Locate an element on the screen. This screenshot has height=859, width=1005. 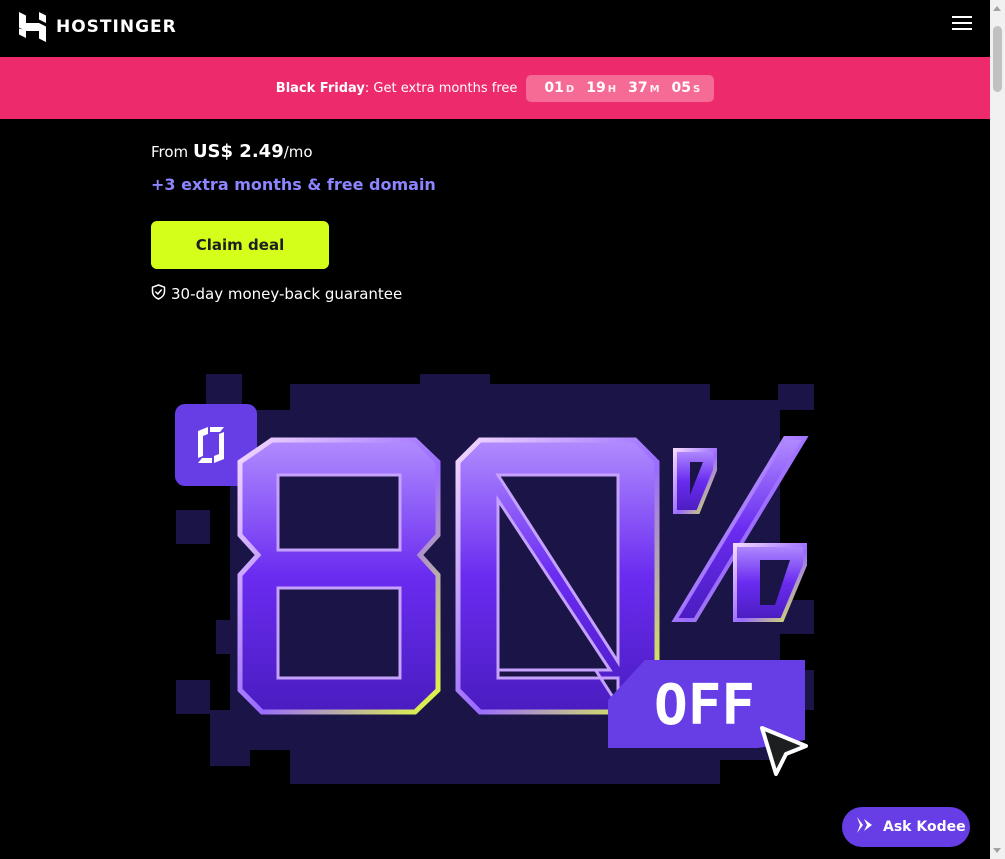
top-navigation-bar: HOSTINGER is located at coordinates (495, 28).